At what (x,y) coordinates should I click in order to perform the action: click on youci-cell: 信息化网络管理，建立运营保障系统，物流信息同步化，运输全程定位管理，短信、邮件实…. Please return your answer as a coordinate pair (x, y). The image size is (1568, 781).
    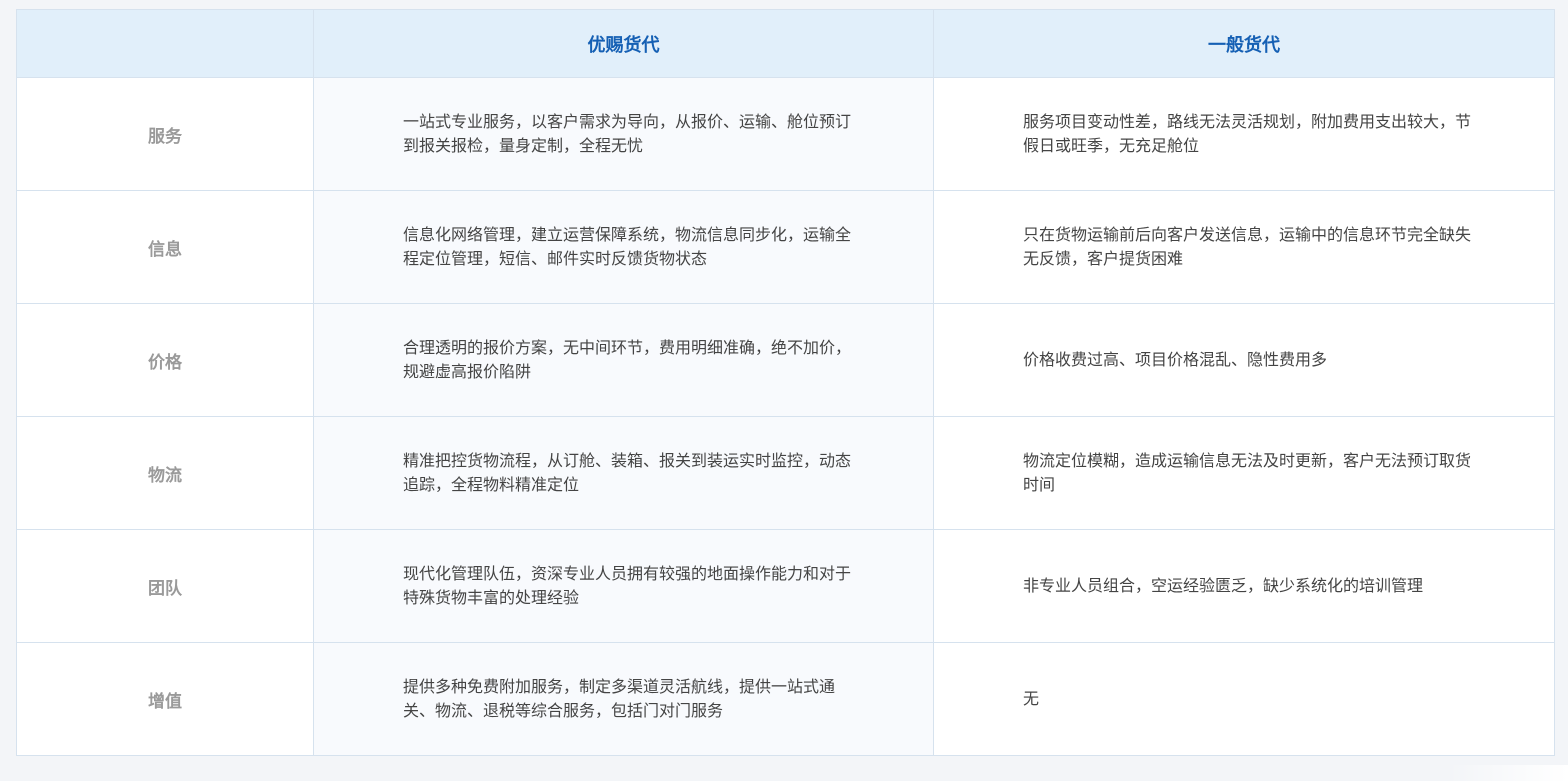
    Looking at the image, I should click on (623, 247).